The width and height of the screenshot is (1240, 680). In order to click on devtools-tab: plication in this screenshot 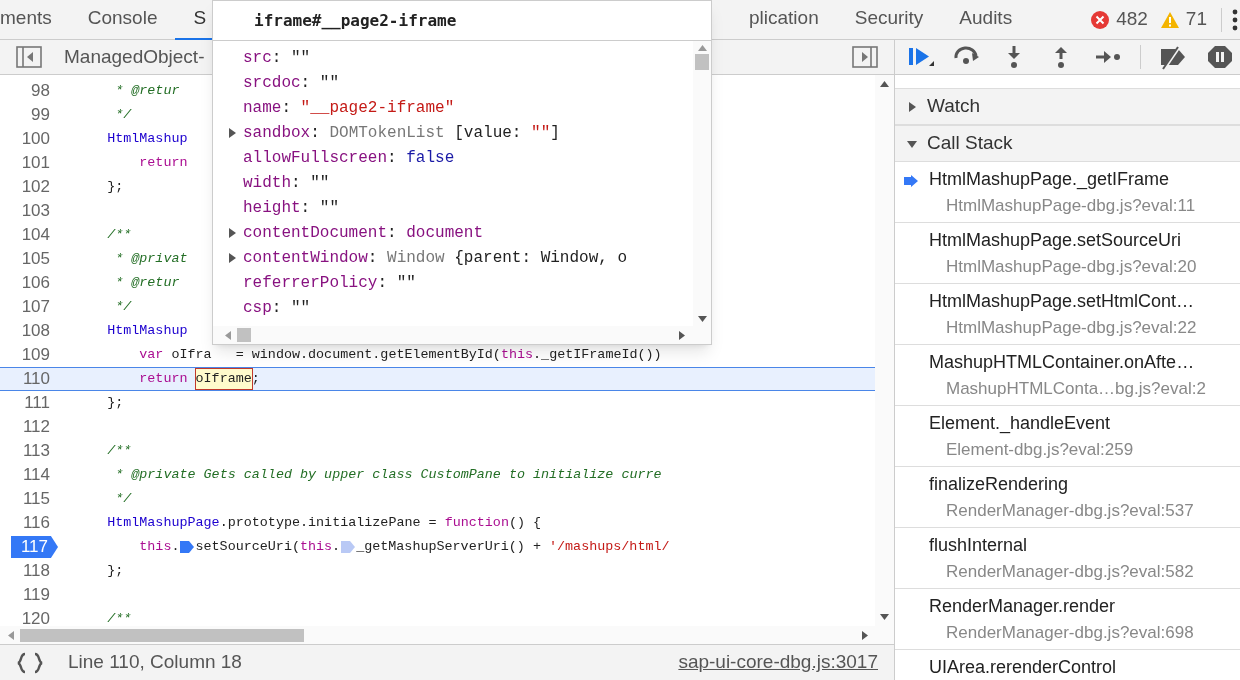, I will do `click(784, 20)`.